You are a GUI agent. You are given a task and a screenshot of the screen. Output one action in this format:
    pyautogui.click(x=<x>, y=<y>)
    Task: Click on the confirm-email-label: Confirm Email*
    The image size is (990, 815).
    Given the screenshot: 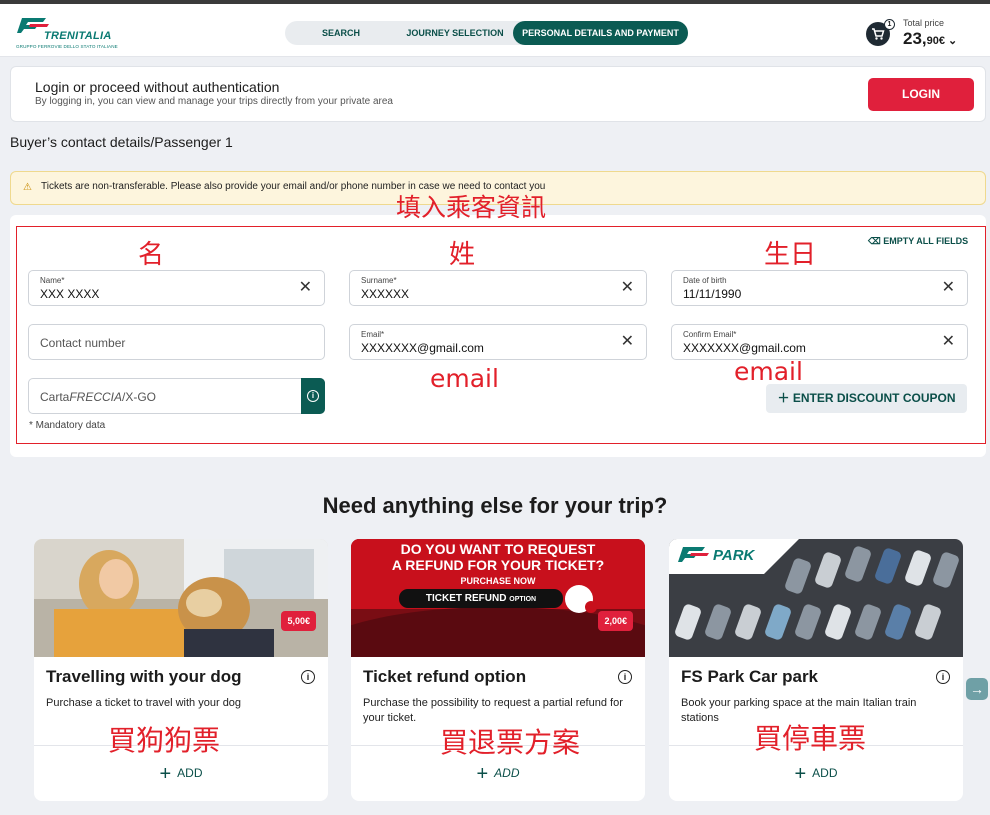 What is the action you would take?
    pyautogui.click(x=710, y=334)
    